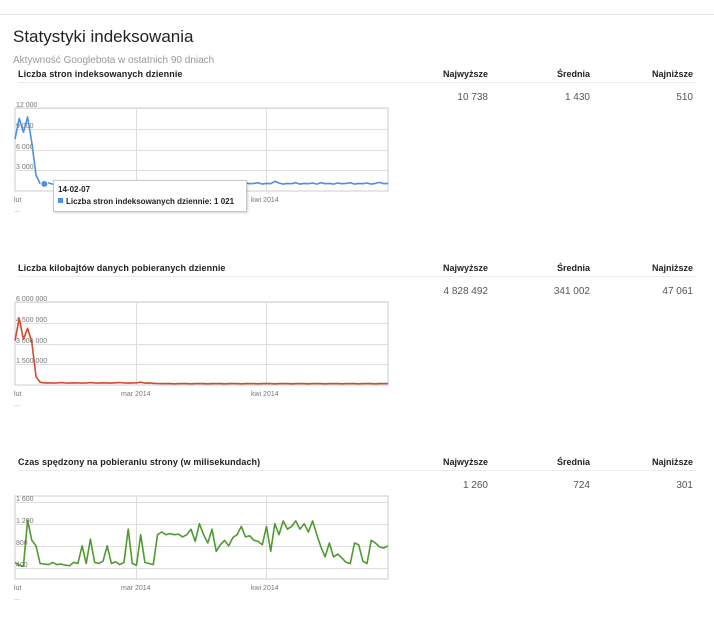 This screenshot has width=714, height=618. I want to click on tooltip-swatch, so click(60, 200).